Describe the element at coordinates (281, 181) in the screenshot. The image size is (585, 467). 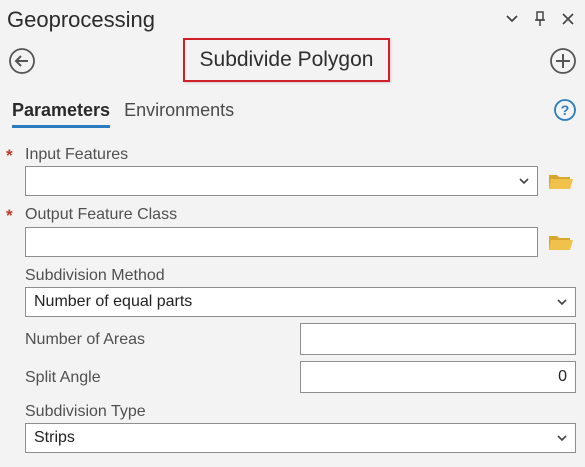
I see `input-features-dropdown` at that location.